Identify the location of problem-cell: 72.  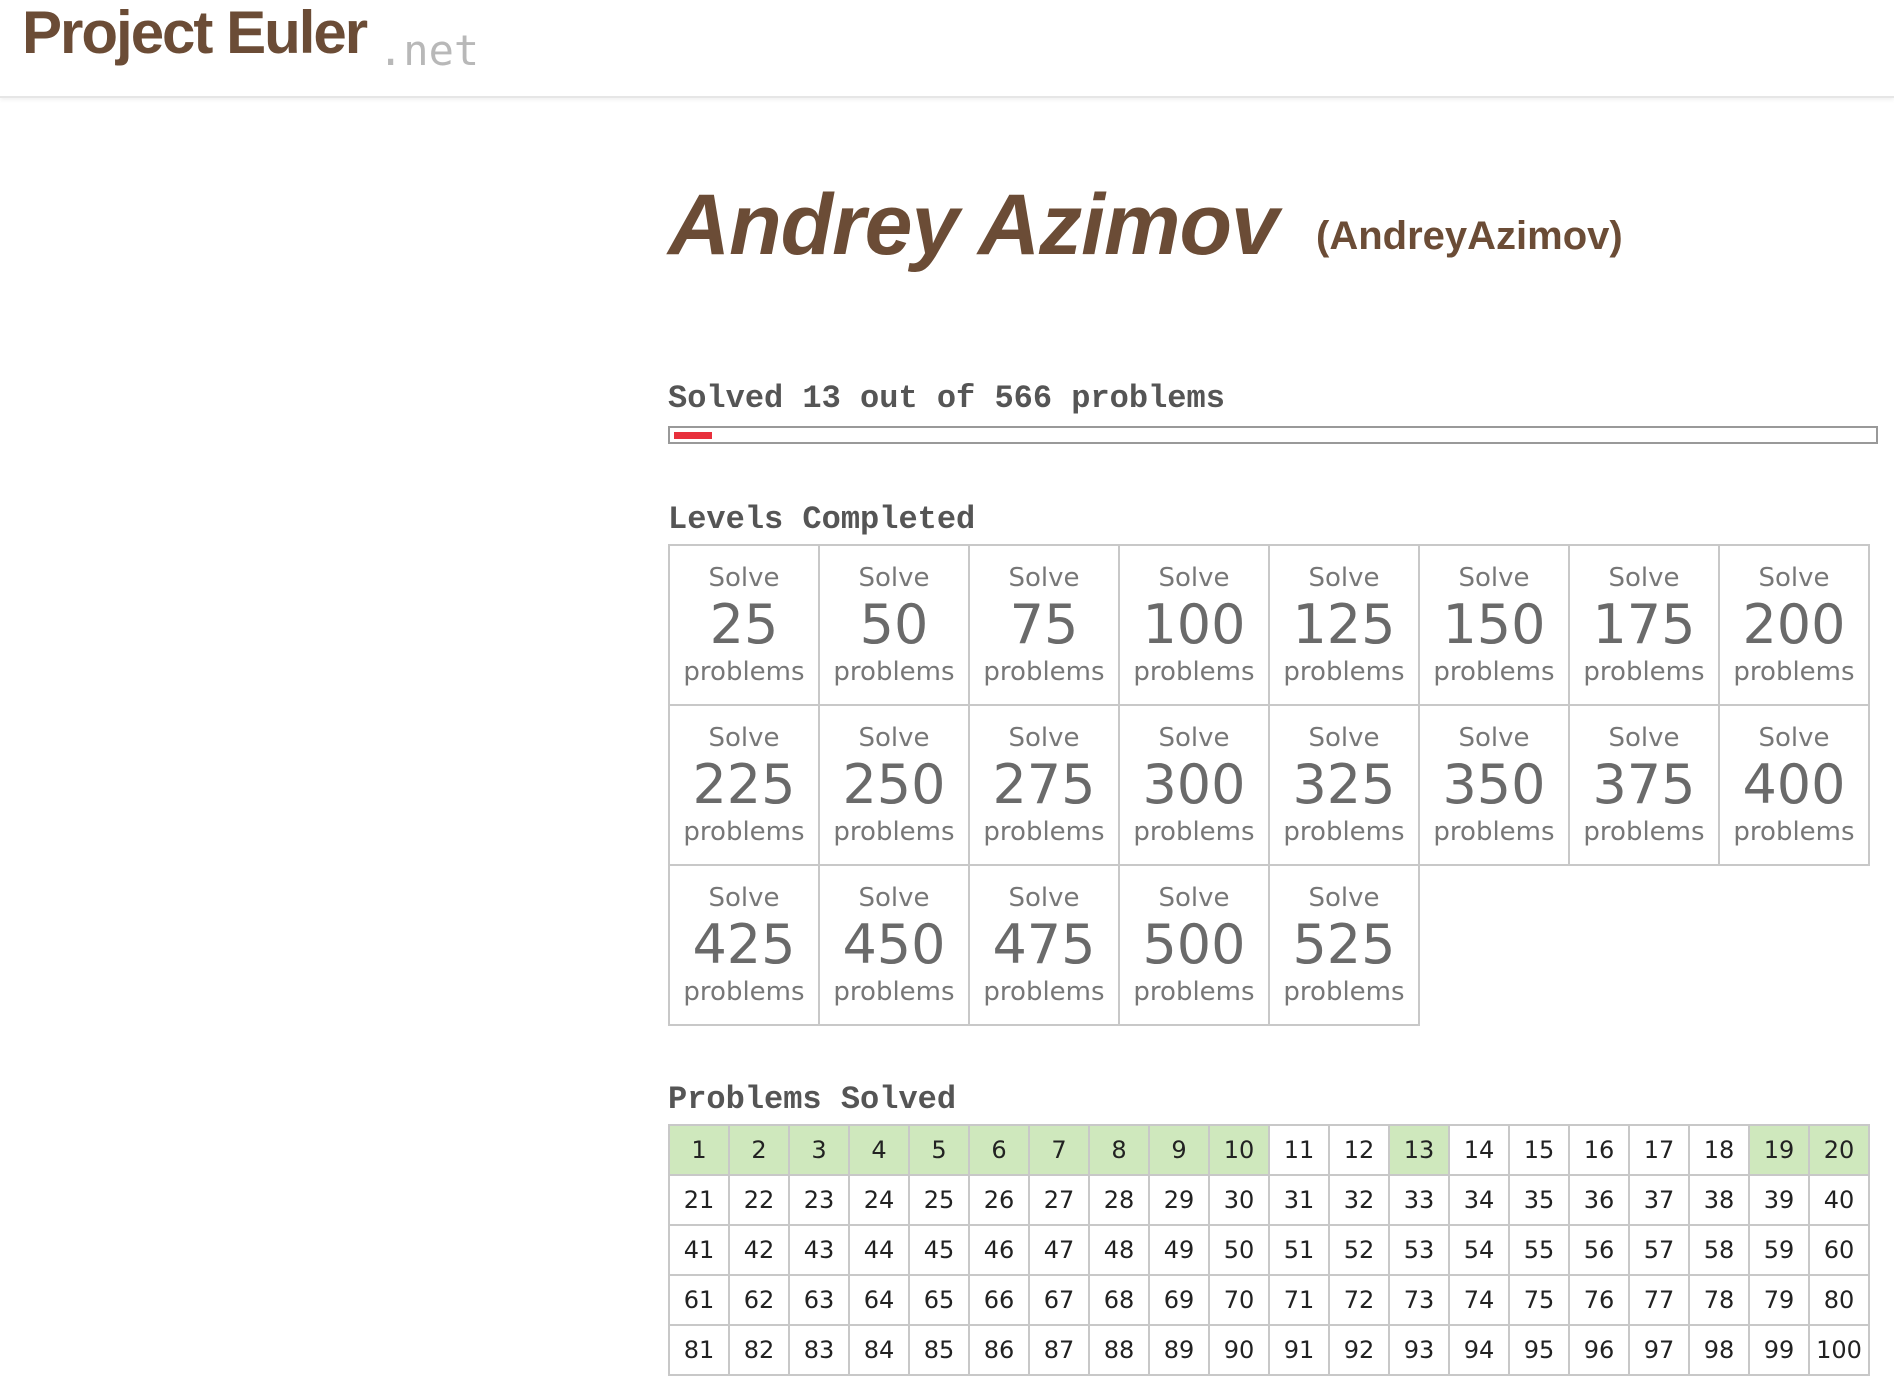
(1360, 1301).